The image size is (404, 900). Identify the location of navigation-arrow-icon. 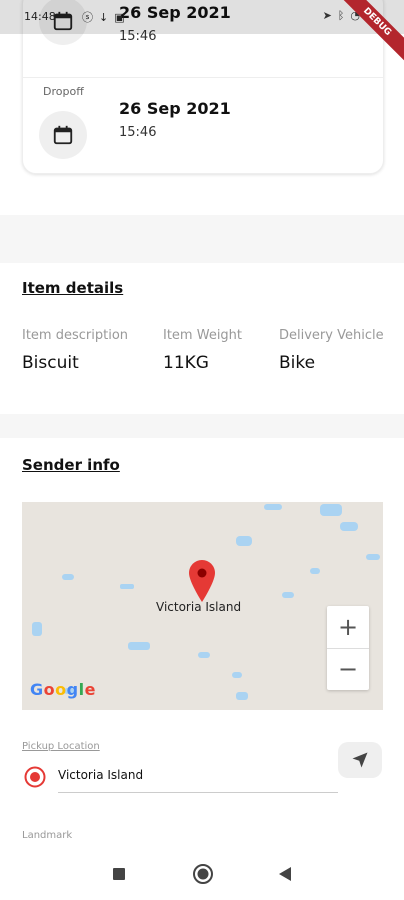
(360, 760).